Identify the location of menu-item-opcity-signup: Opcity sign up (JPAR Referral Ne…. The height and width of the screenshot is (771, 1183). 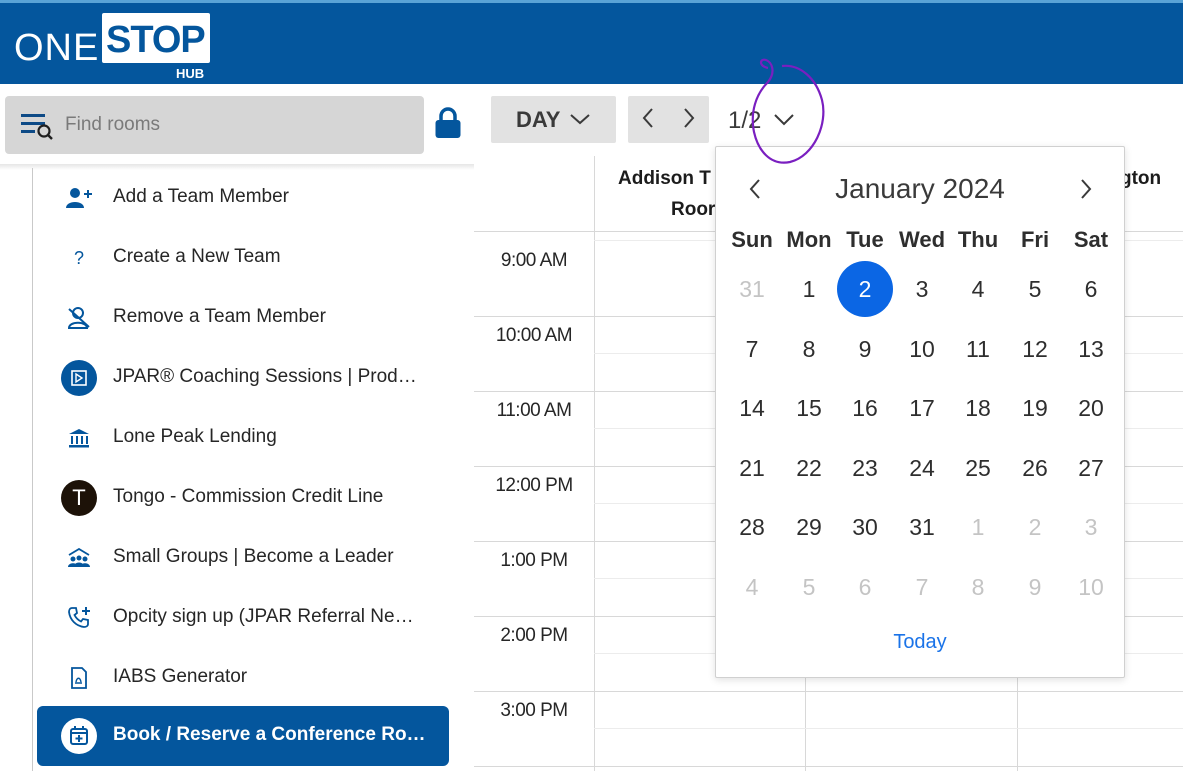
(243, 618).